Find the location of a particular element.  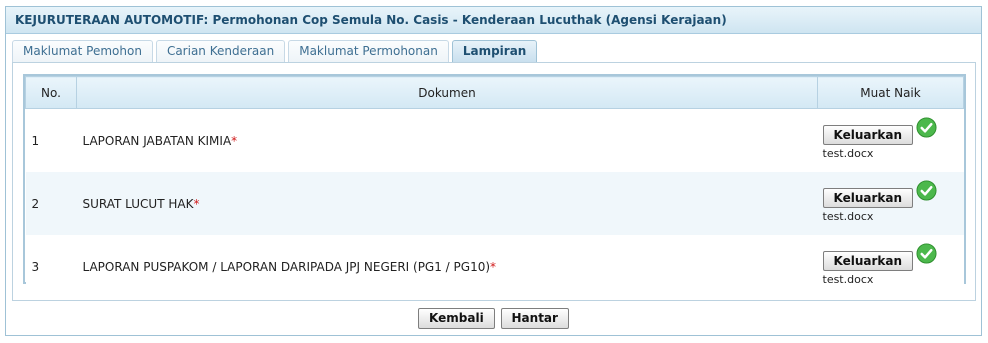

row-number: 1 is located at coordinates (51, 140).